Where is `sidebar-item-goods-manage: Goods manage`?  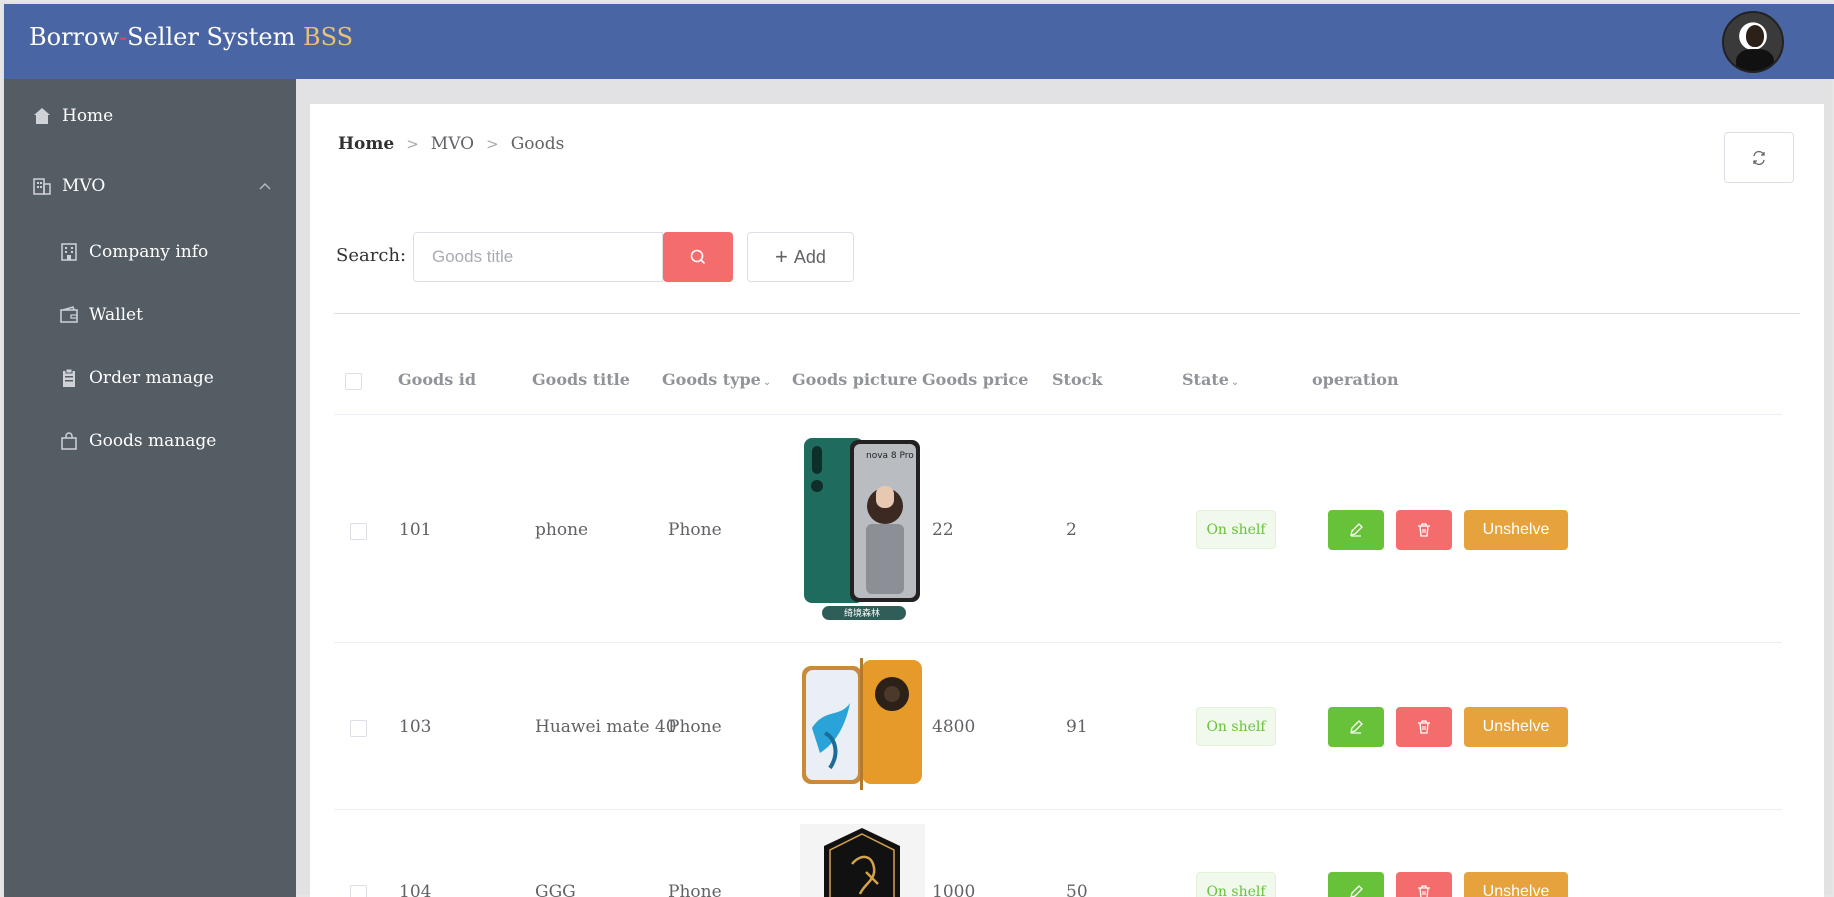
sidebar-item-goods-manage: Goods manage is located at coordinates (137, 441).